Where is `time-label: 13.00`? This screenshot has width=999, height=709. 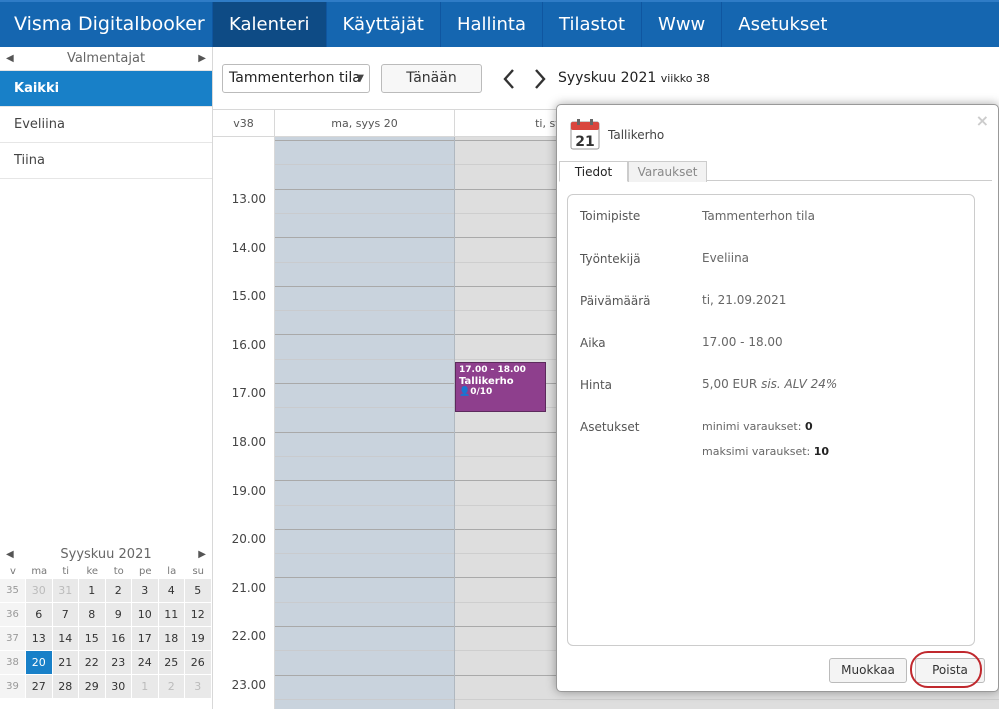 time-label: 13.00 is located at coordinates (248, 199).